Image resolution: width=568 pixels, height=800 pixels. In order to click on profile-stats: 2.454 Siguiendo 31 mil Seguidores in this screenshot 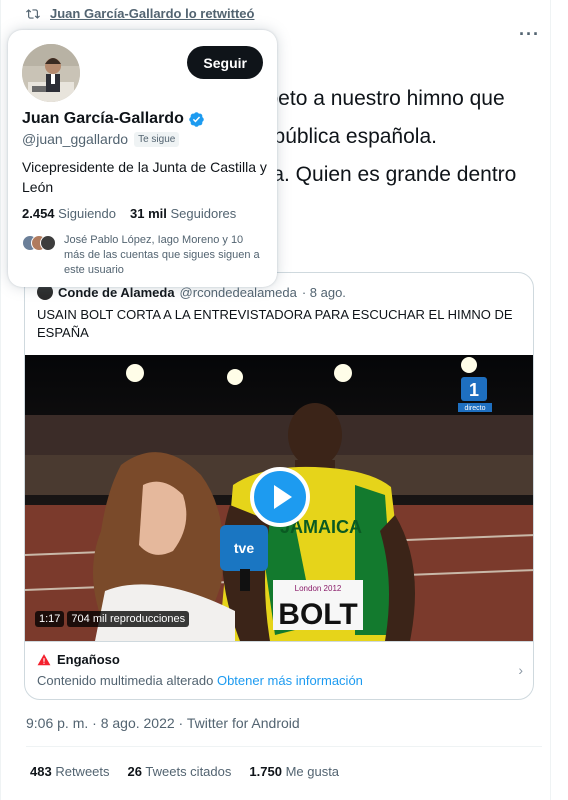, I will do `click(129, 213)`.